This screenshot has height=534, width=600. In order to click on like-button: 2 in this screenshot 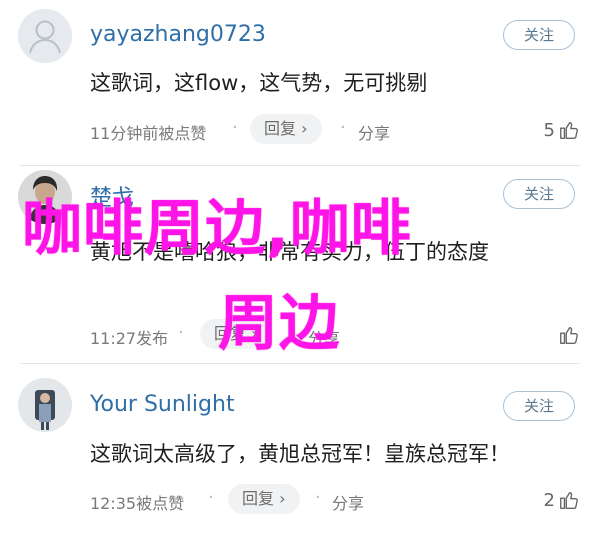, I will do `click(562, 500)`.